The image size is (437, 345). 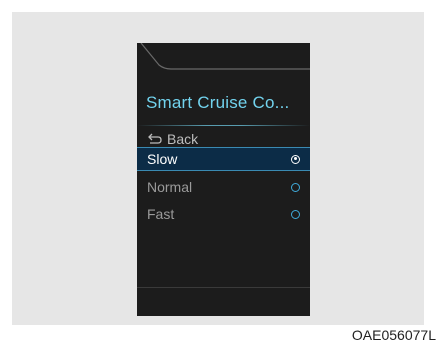 What do you see at coordinates (170, 187) in the screenshot?
I see `option-label: Normal` at bounding box center [170, 187].